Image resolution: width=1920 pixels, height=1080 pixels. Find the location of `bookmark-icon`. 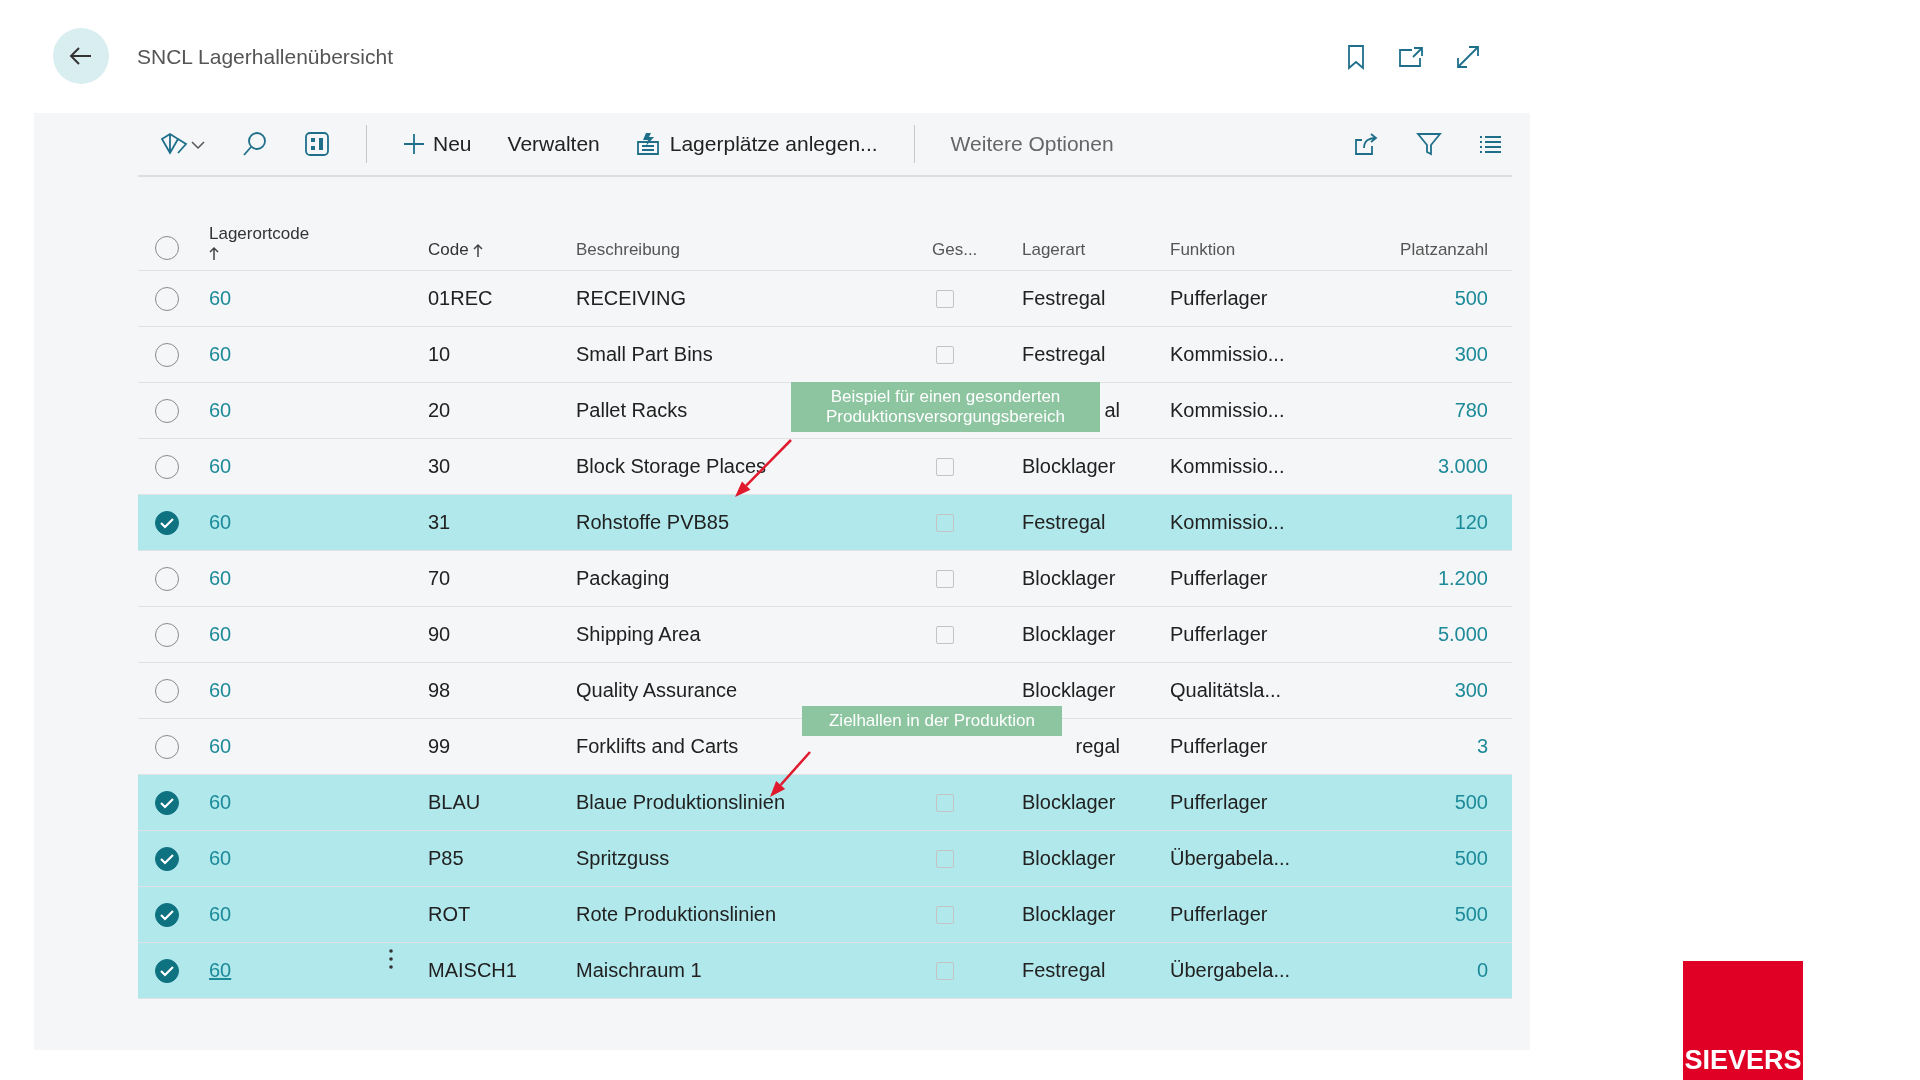

bookmark-icon is located at coordinates (1356, 56).